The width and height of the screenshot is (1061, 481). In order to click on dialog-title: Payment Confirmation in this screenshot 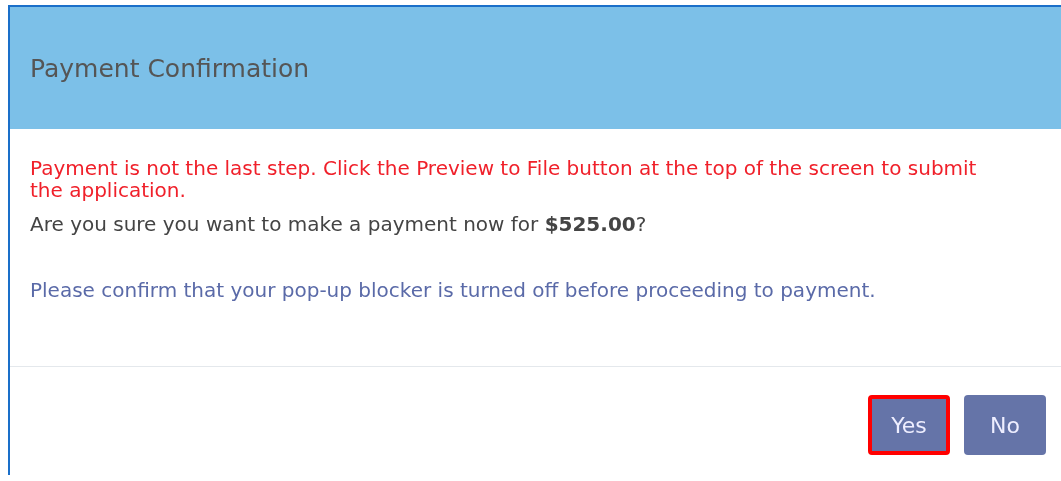, I will do `click(170, 68)`.